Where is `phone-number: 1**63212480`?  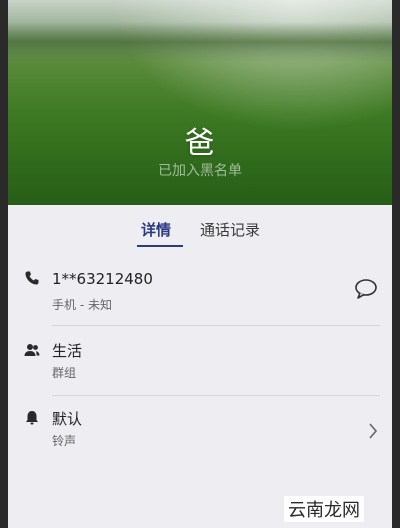 phone-number: 1**63212480 is located at coordinates (102, 279).